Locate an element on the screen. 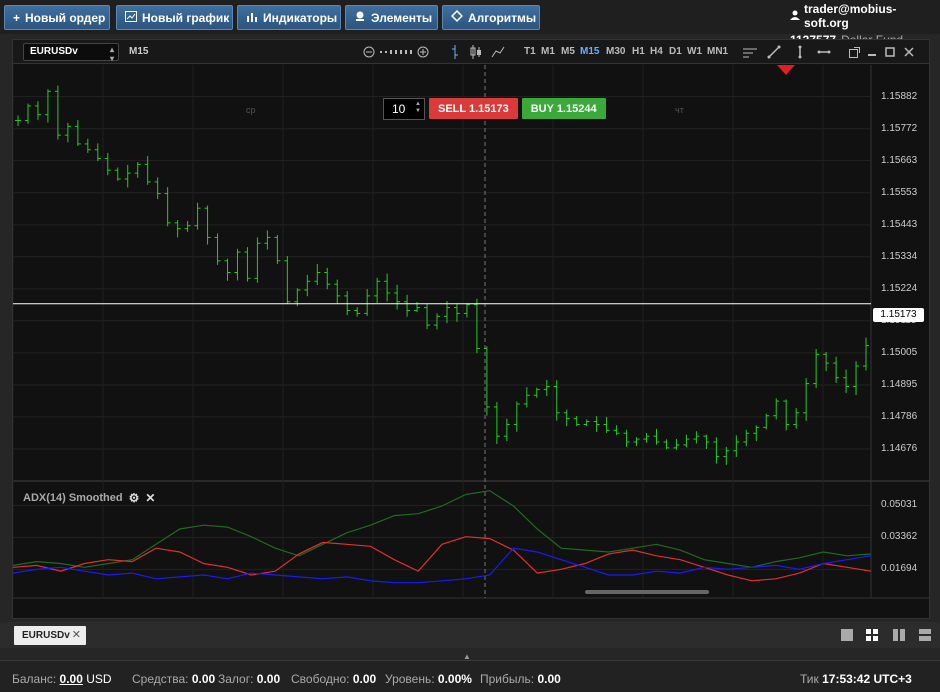 The width and height of the screenshot is (940, 692). bar-chart-type-icon is located at coordinates (455, 52).